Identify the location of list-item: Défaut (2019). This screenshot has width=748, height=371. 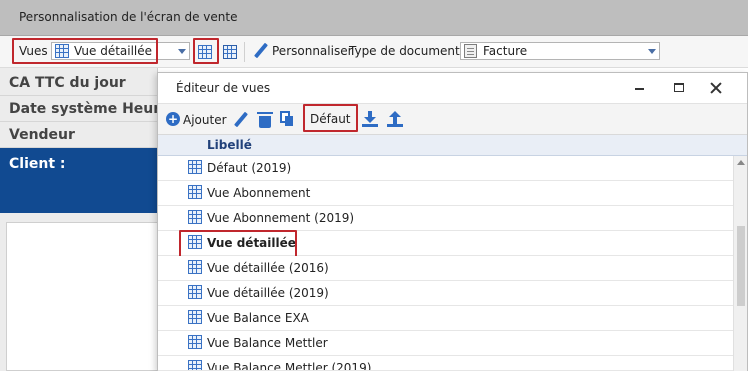
(445, 168).